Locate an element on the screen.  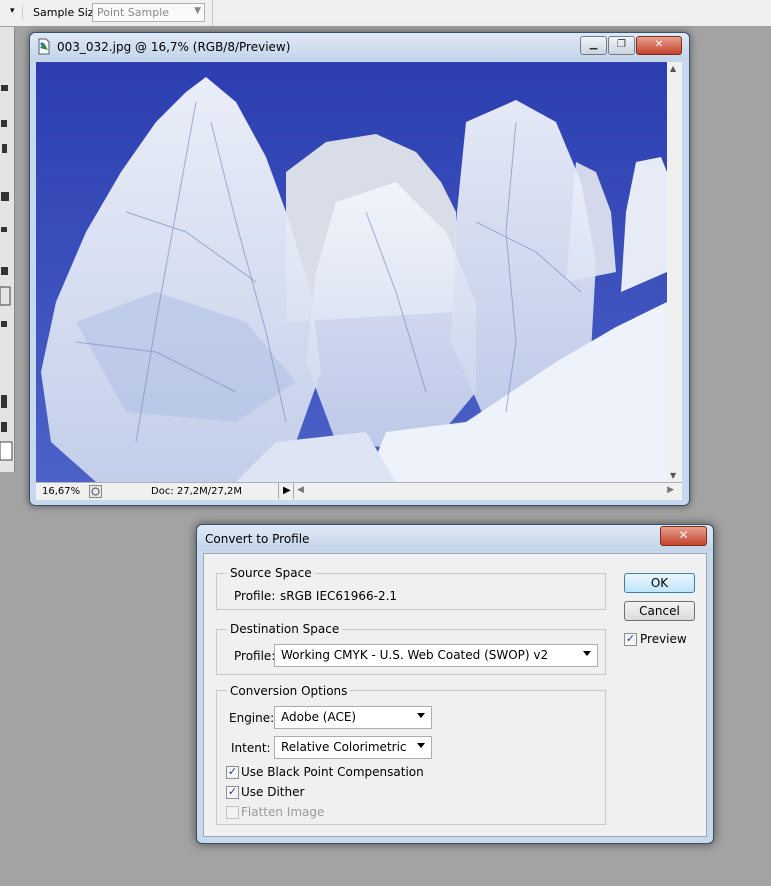
scroll-up-icon: ▲ is located at coordinates (673, 68).